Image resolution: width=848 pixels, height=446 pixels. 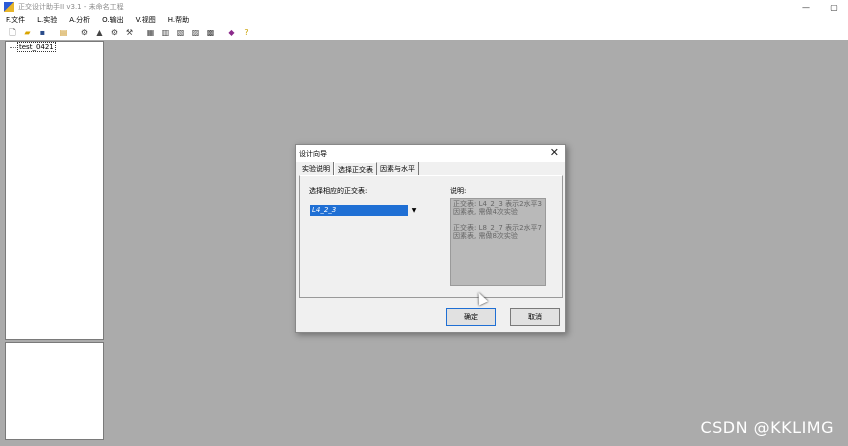 I want to click on chevron-down-icon: ▼, so click(x=414, y=210).